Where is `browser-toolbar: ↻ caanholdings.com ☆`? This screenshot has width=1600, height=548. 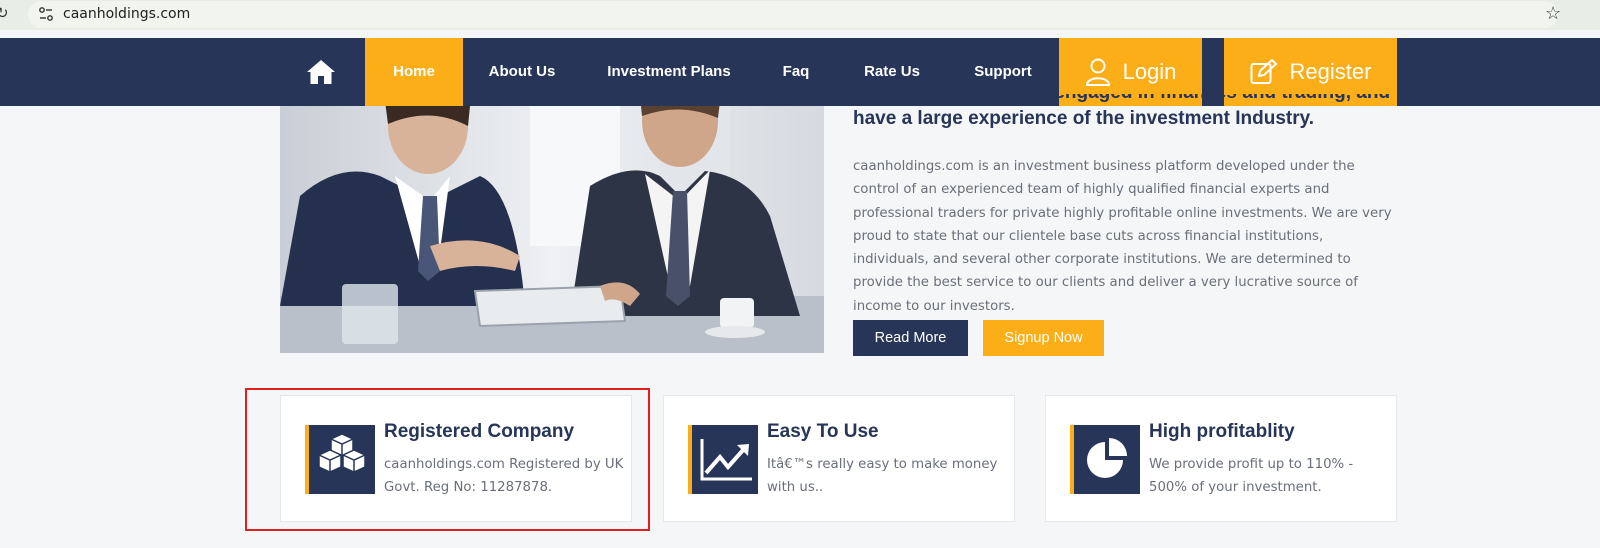 browser-toolbar: ↻ caanholdings.com ☆ is located at coordinates (800, 15).